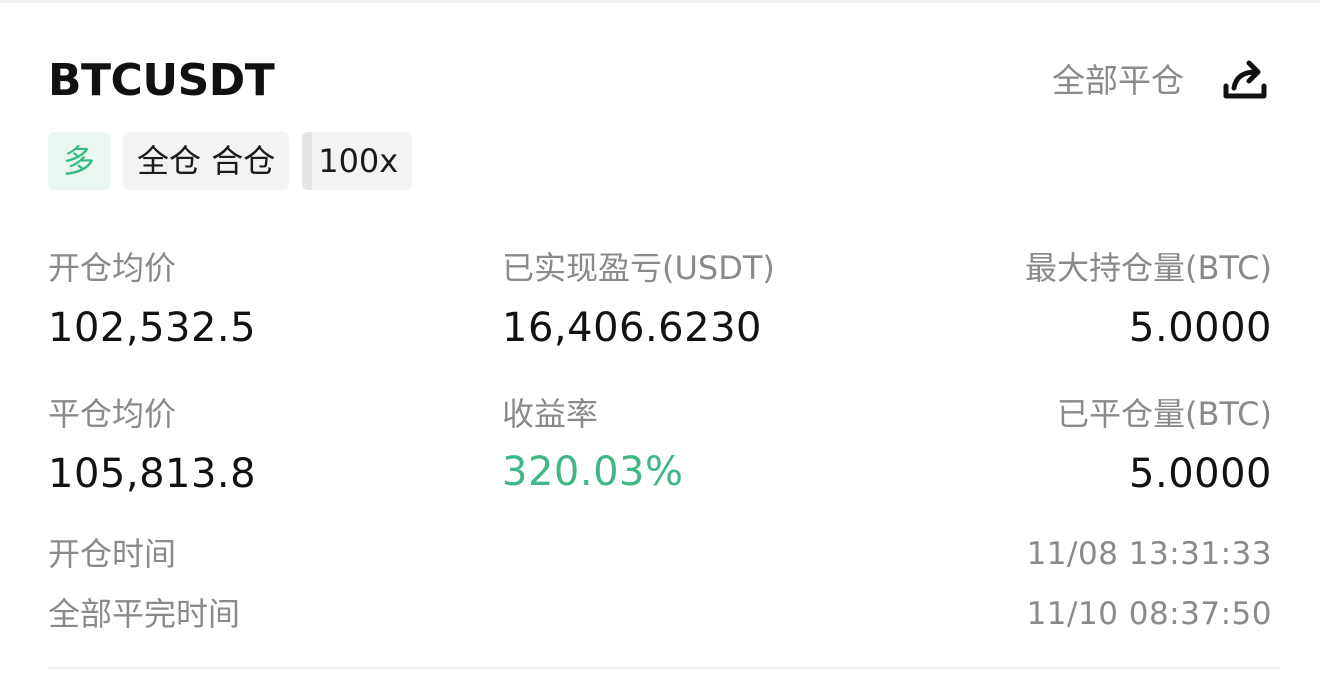 The width and height of the screenshot is (1320, 693). What do you see at coordinates (79, 161) in the screenshot?
I see `side-tag: 多` at bounding box center [79, 161].